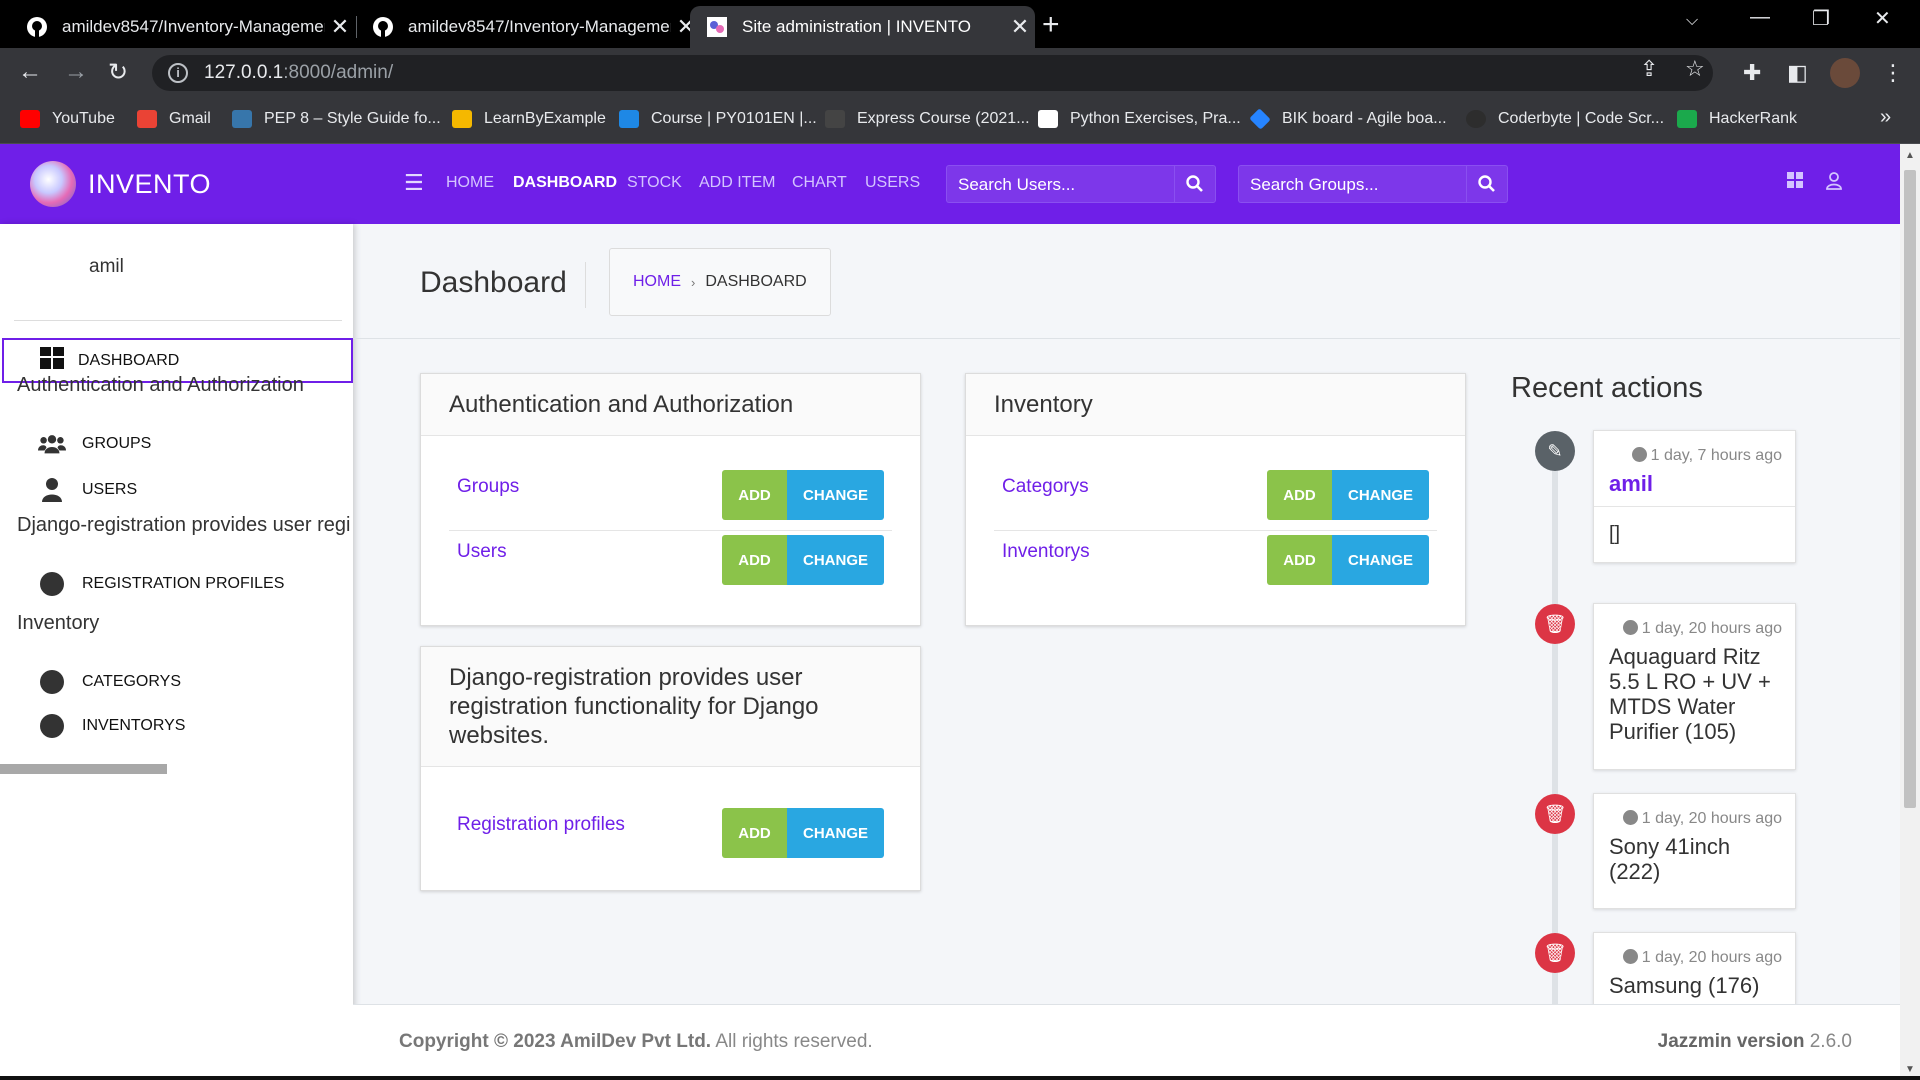 The width and height of the screenshot is (1920, 1080). I want to click on title-separator, so click(585, 285).